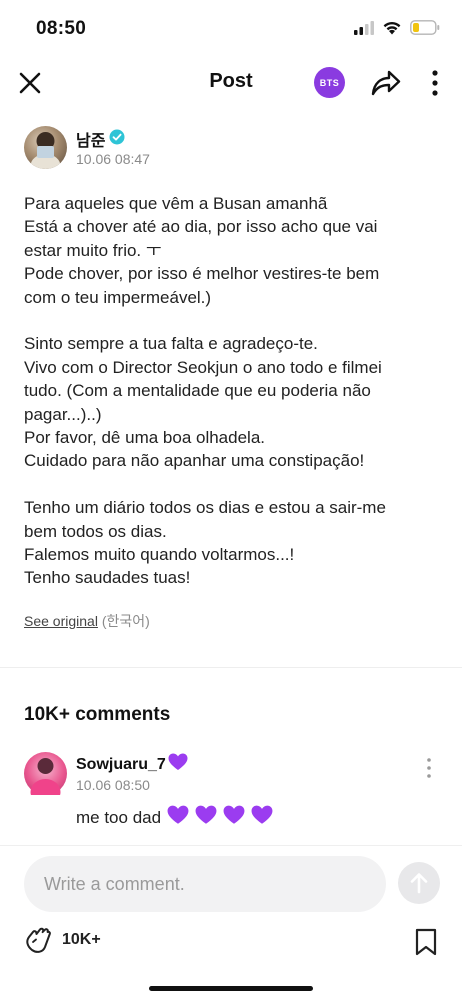 This screenshot has width=462, height=1000. What do you see at coordinates (95, 531) in the screenshot?
I see `post-line: bem todos os dias.` at bounding box center [95, 531].